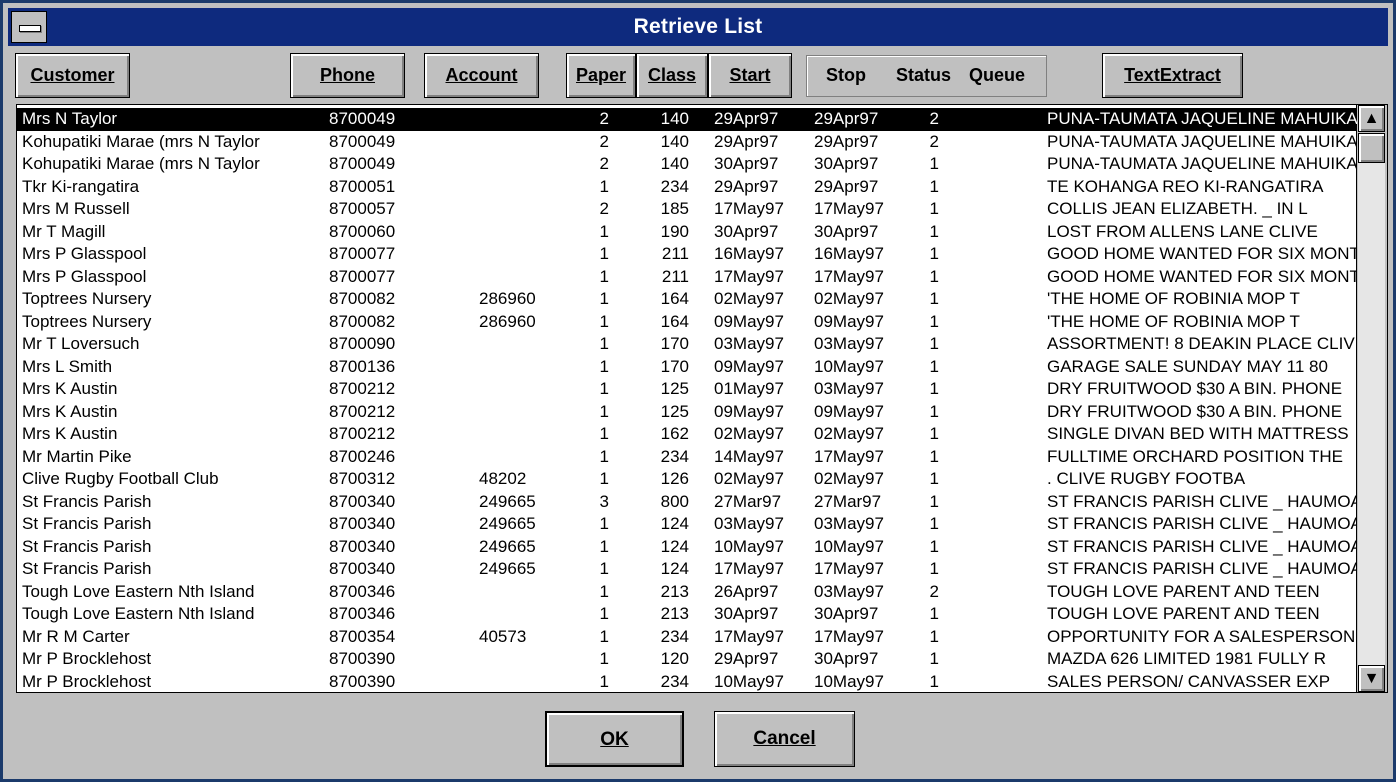 This screenshot has height=782, width=1396. Describe the element at coordinates (507, 546) in the screenshot. I see `list-cell: 249665` at that location.